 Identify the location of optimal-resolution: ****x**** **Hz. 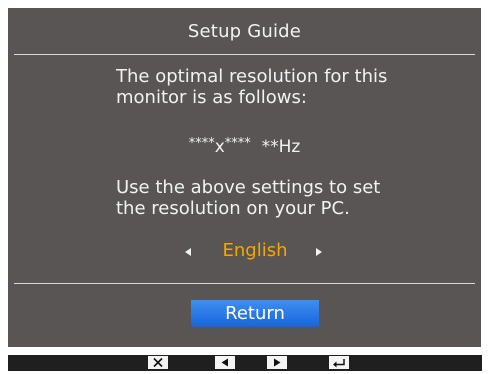
(244, 146).